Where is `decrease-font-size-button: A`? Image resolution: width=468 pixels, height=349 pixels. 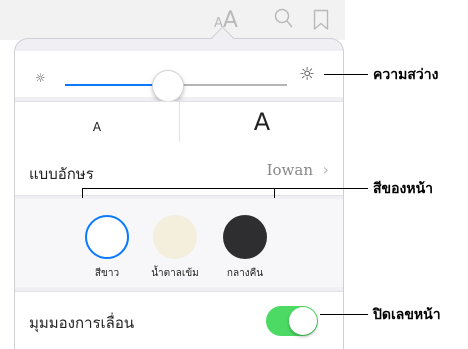
decrease-font-size-button: A is located at coordinates (97, 127).